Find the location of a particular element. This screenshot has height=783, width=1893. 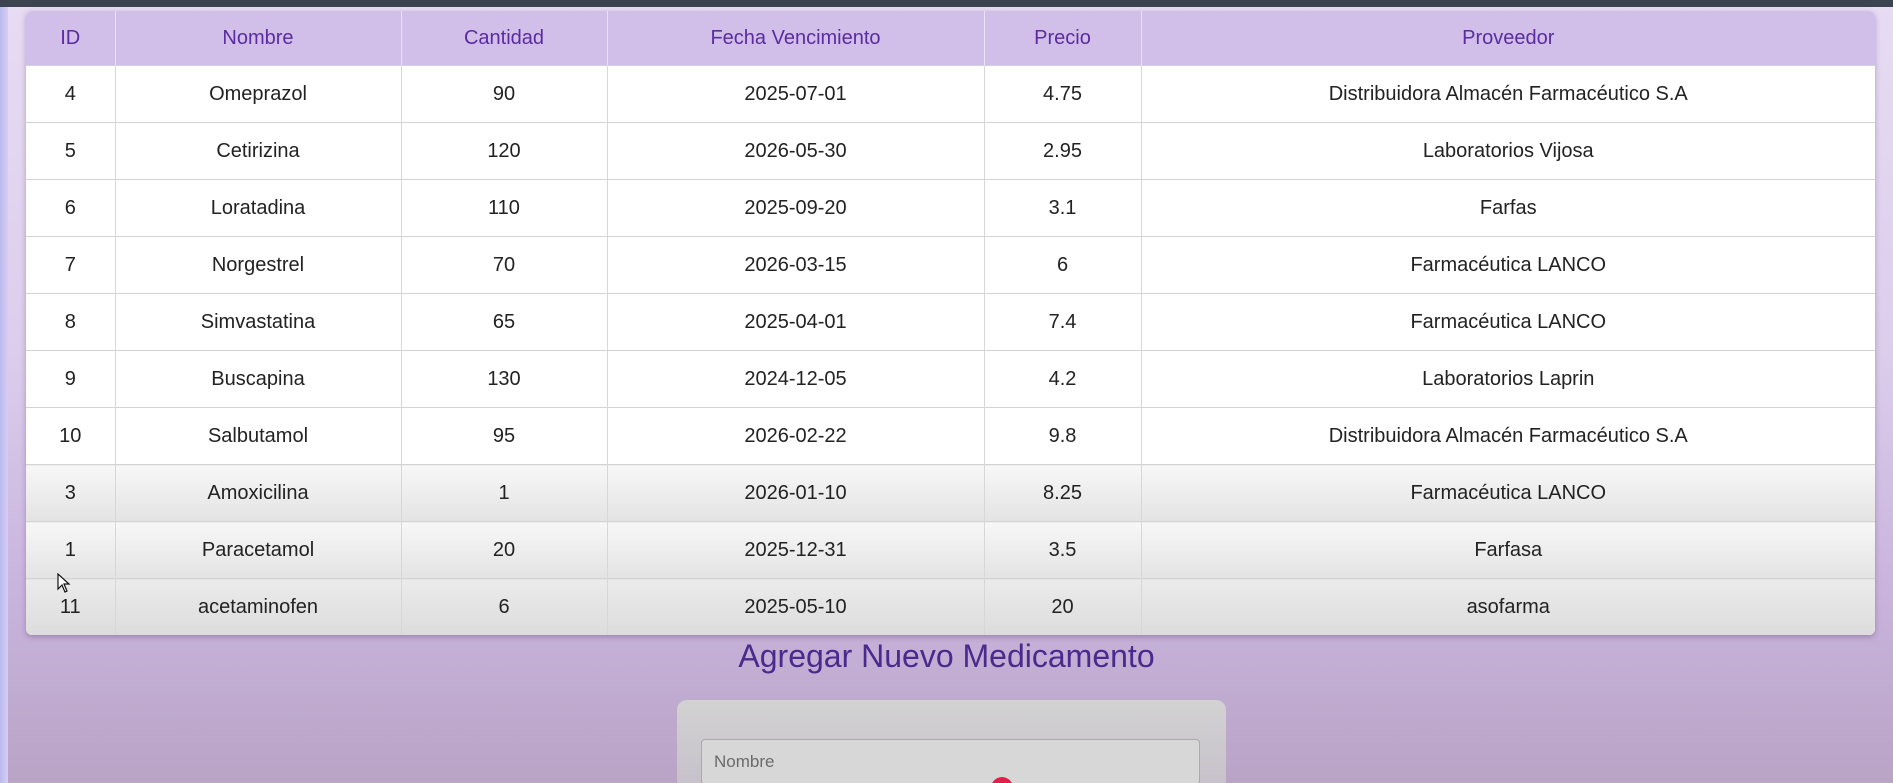

cell-proveedor: asofarma is located at coordinates (1508, 606).